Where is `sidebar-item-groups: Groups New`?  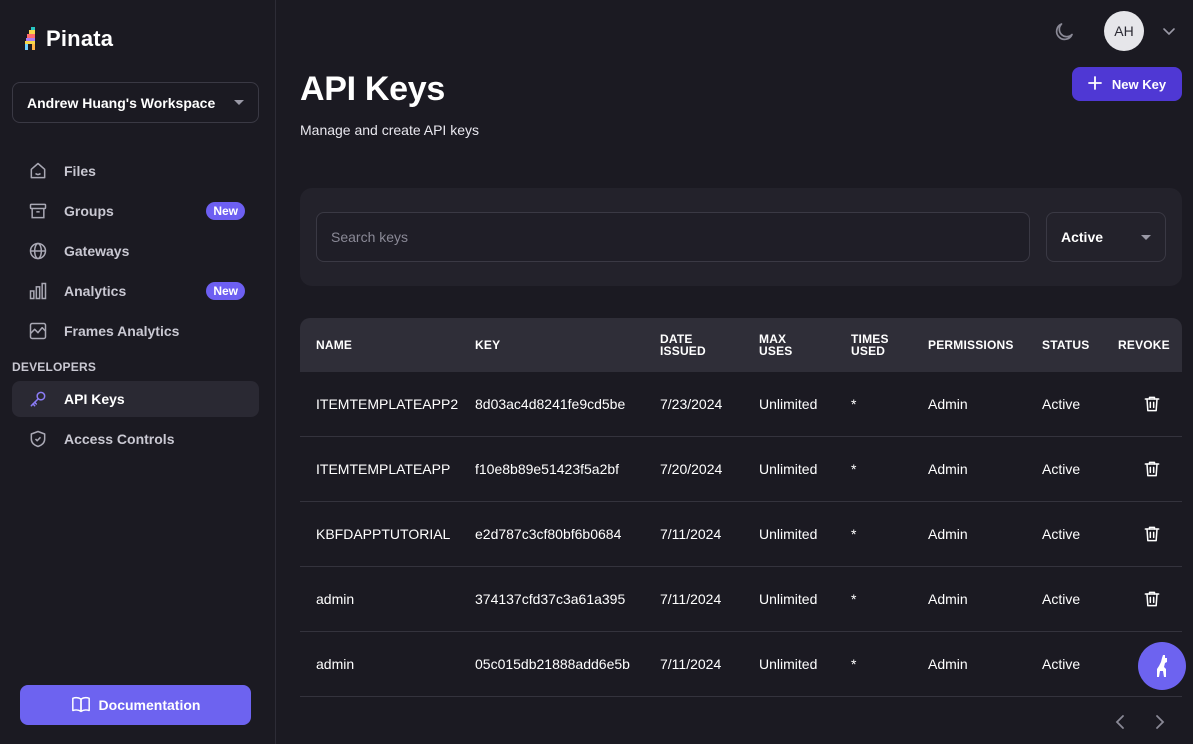 sidebar-item-groups: Groups New is located at coordinates (135, 211).